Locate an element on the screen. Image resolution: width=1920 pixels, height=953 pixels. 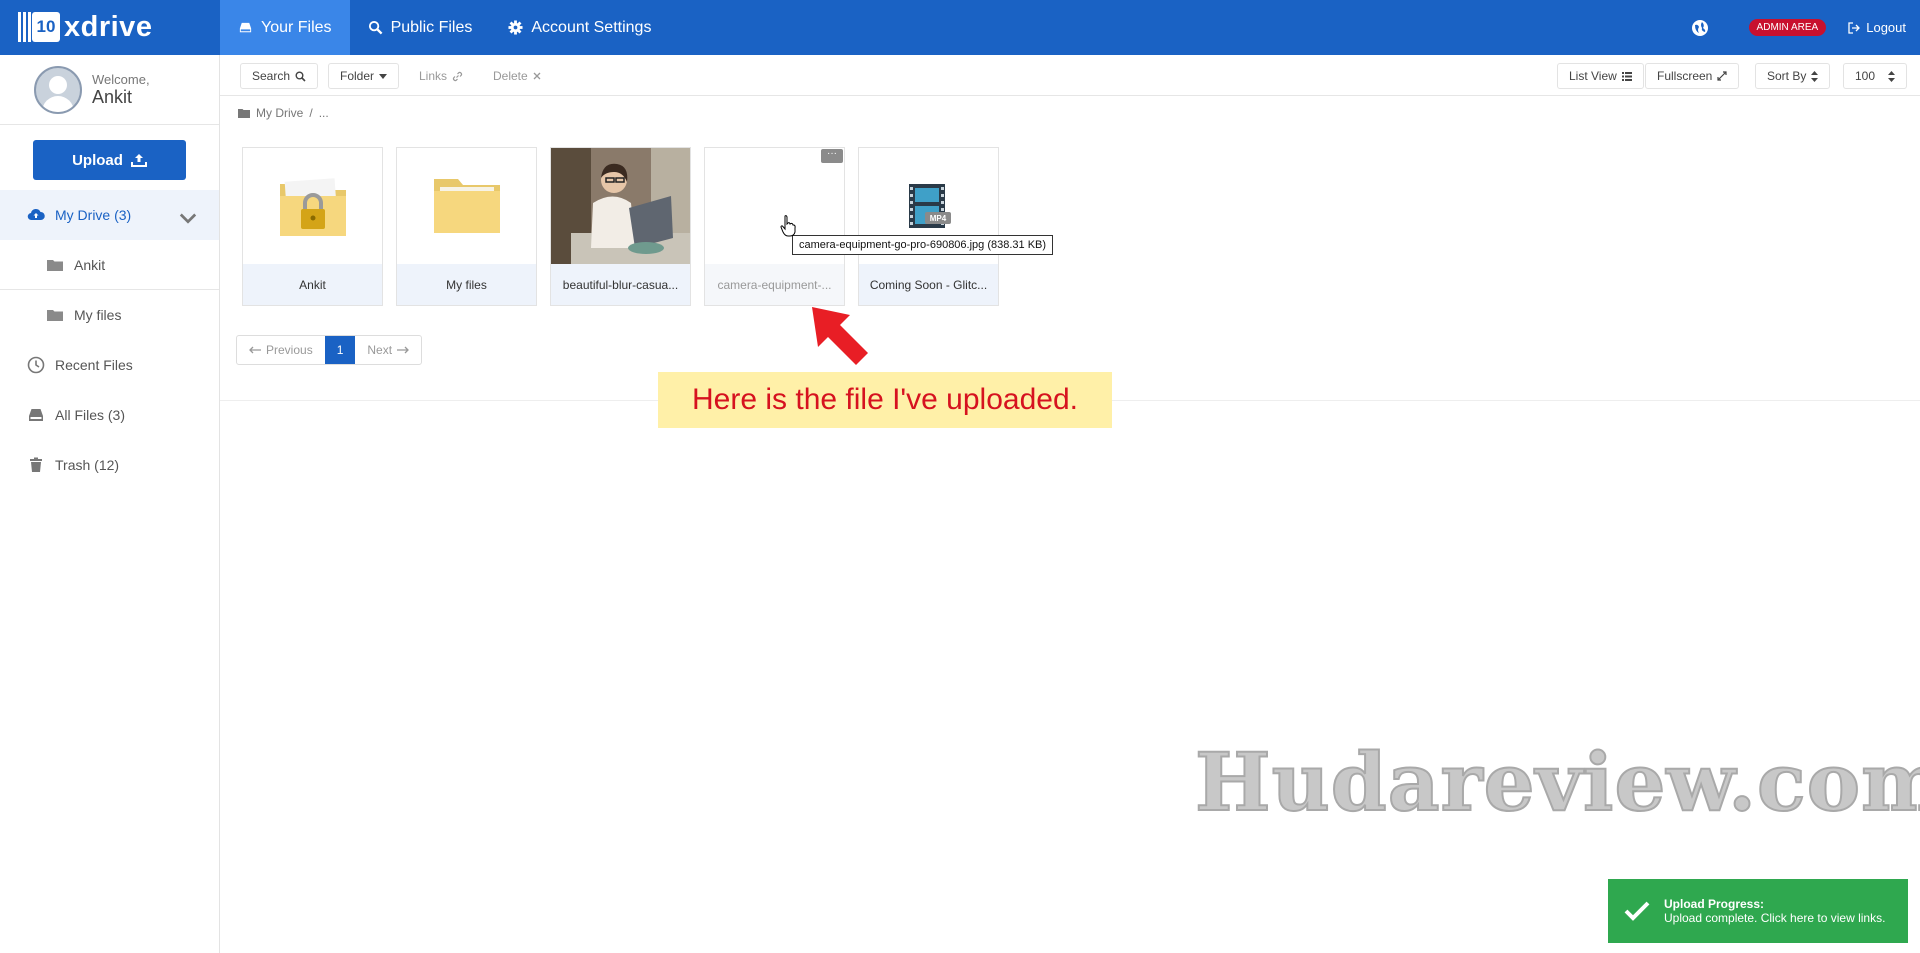
file-tile-label: My files is located at coordinates (466, 284).